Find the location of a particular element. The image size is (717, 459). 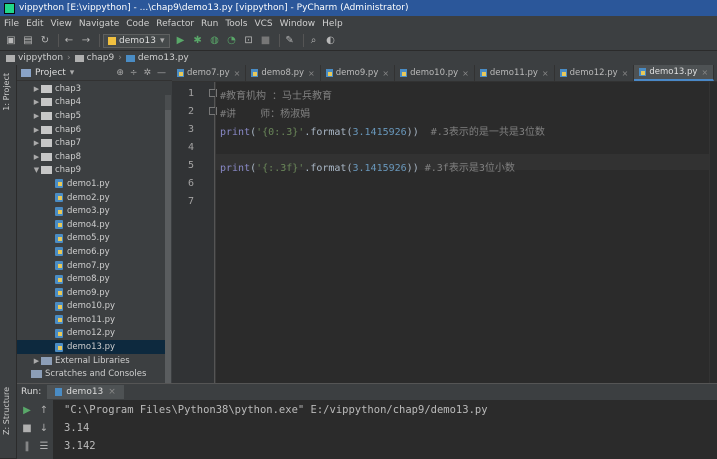

menu-item-window: Window is located at coordinates (298, 24).